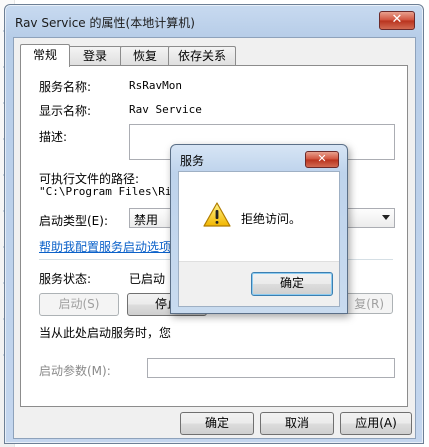 The height and width of the screenshot is (447, 429). What do you see at coordinates (376, 423) in the screenshot?
I see `apply-button: 应用(A)` at bounding box center [376, 423].